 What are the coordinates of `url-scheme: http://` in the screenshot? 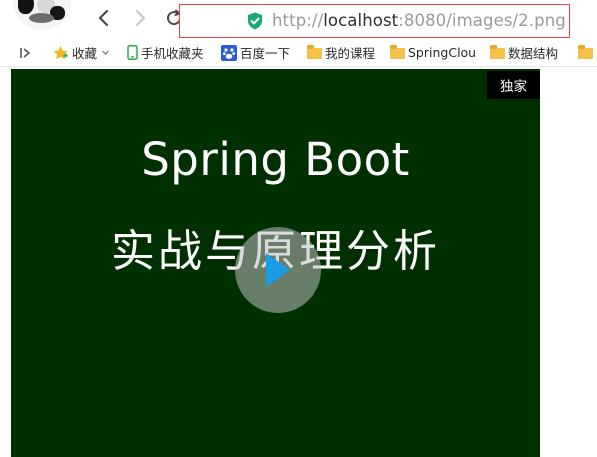 It's located at (298, 20).